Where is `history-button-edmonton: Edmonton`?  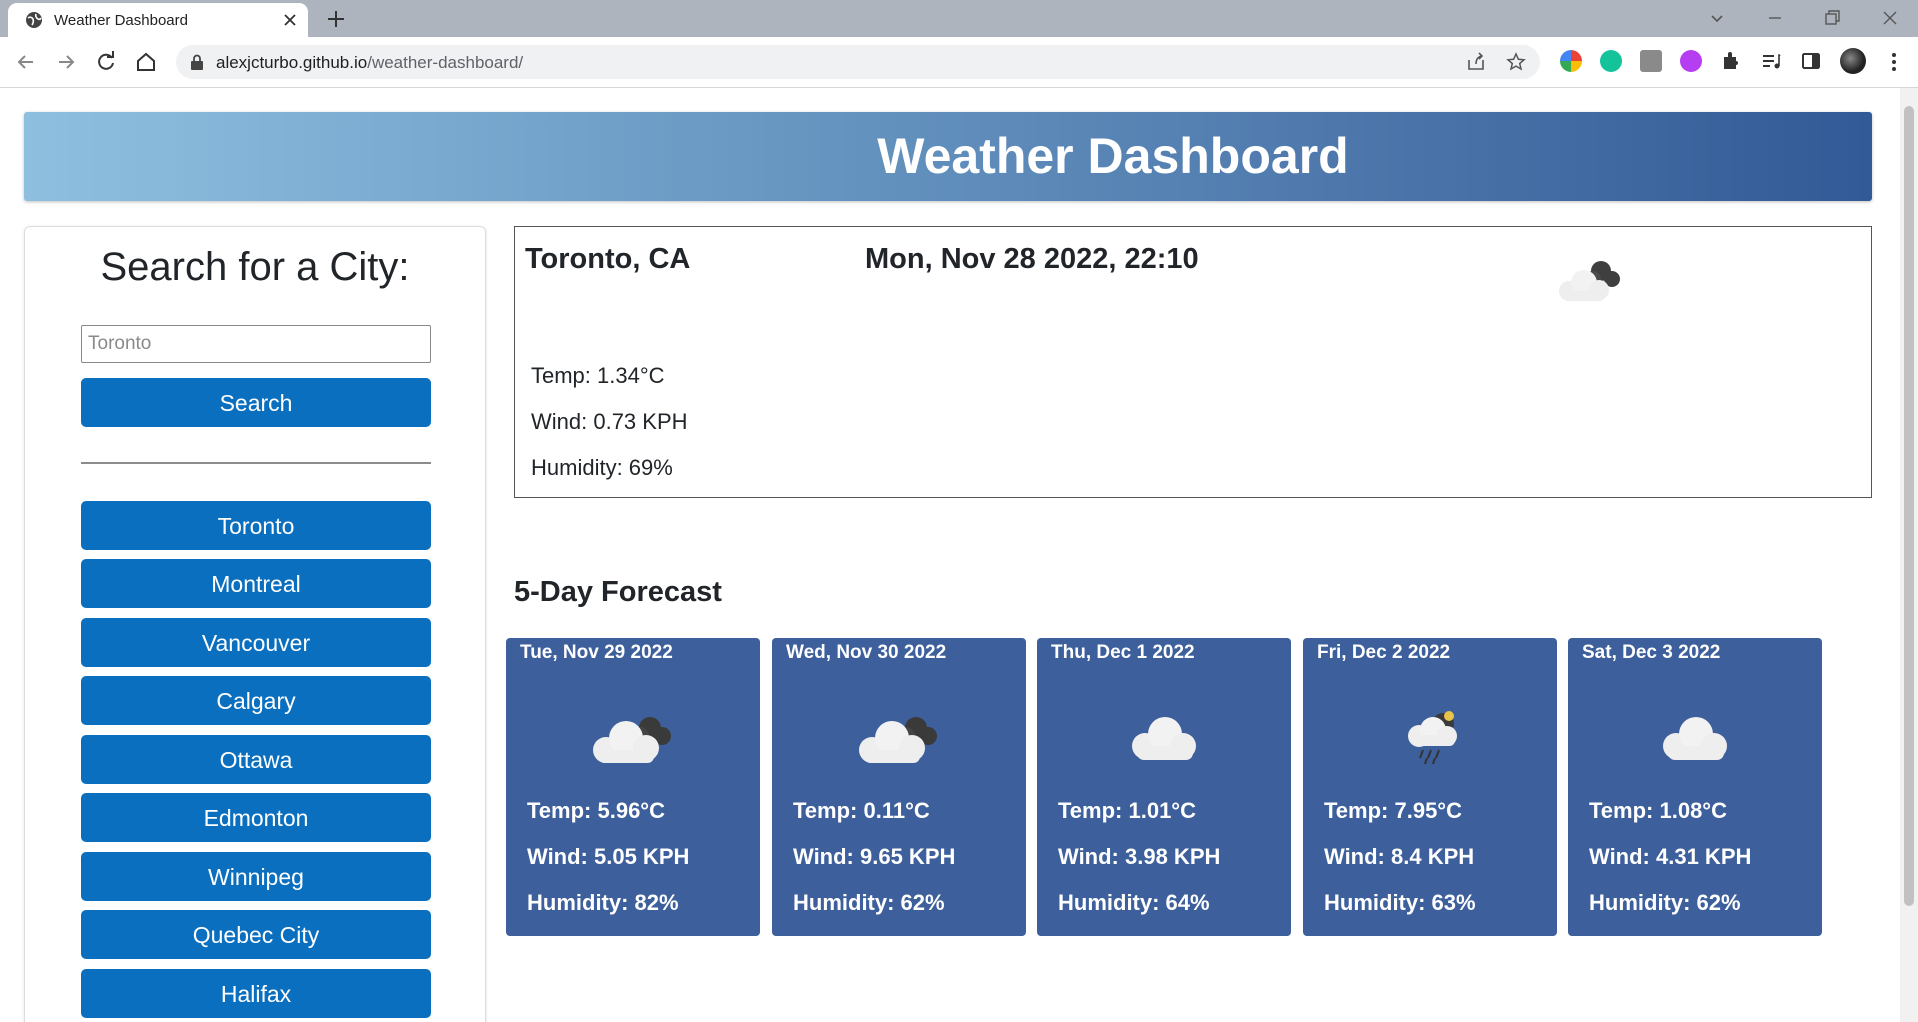
history-button-edmonton: Edmonton is located at coordinates (256, 817).